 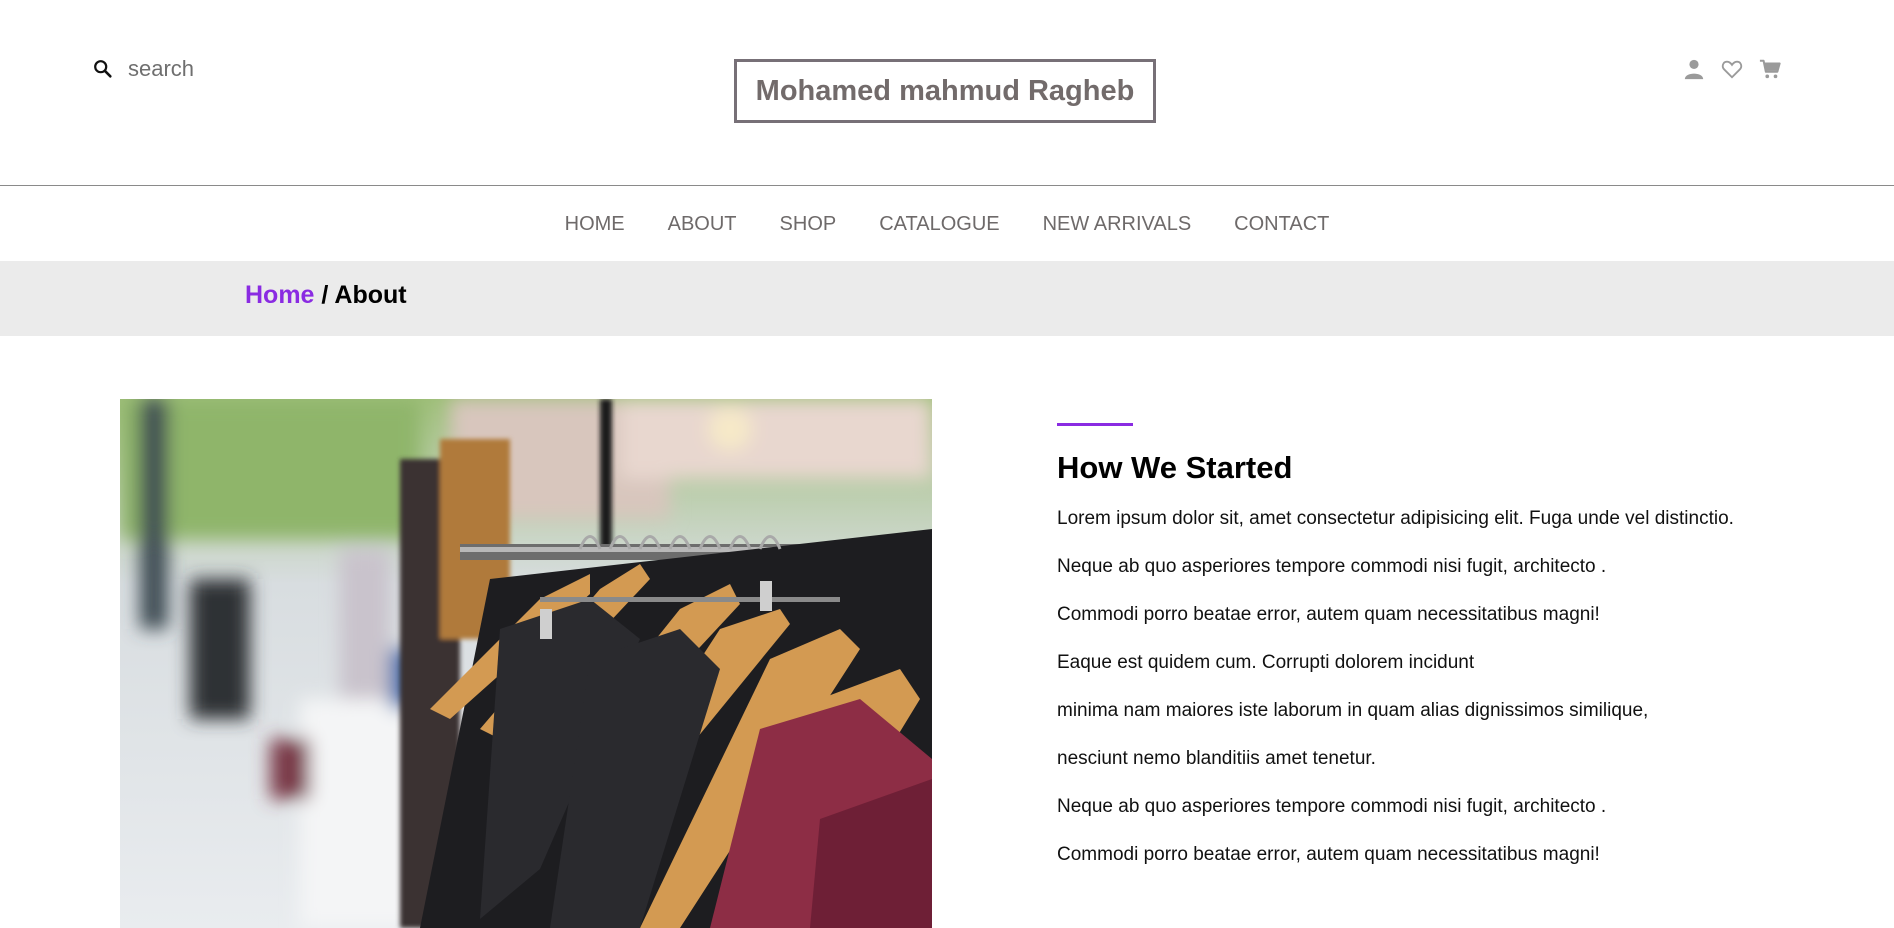 I want to click on accent-divider, so click(x=1095, y=424).